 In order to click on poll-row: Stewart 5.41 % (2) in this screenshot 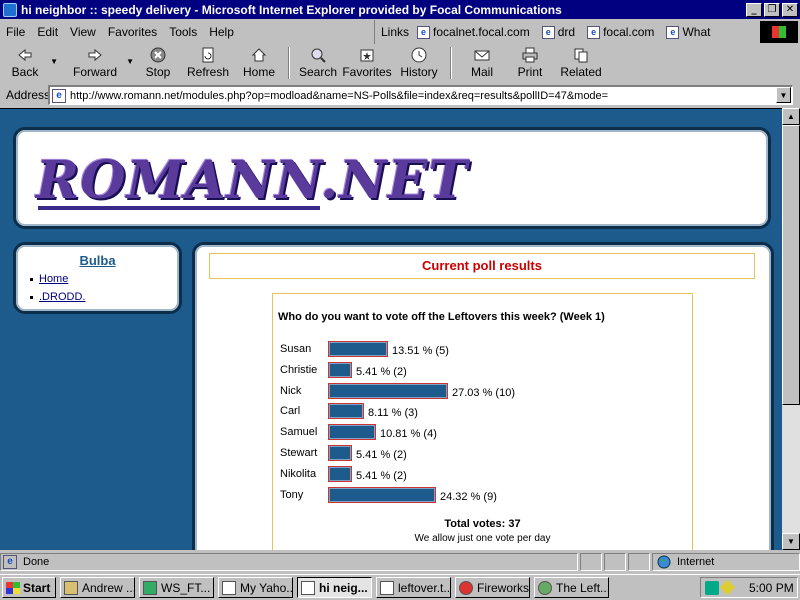, I will do `click(343, 453)`.